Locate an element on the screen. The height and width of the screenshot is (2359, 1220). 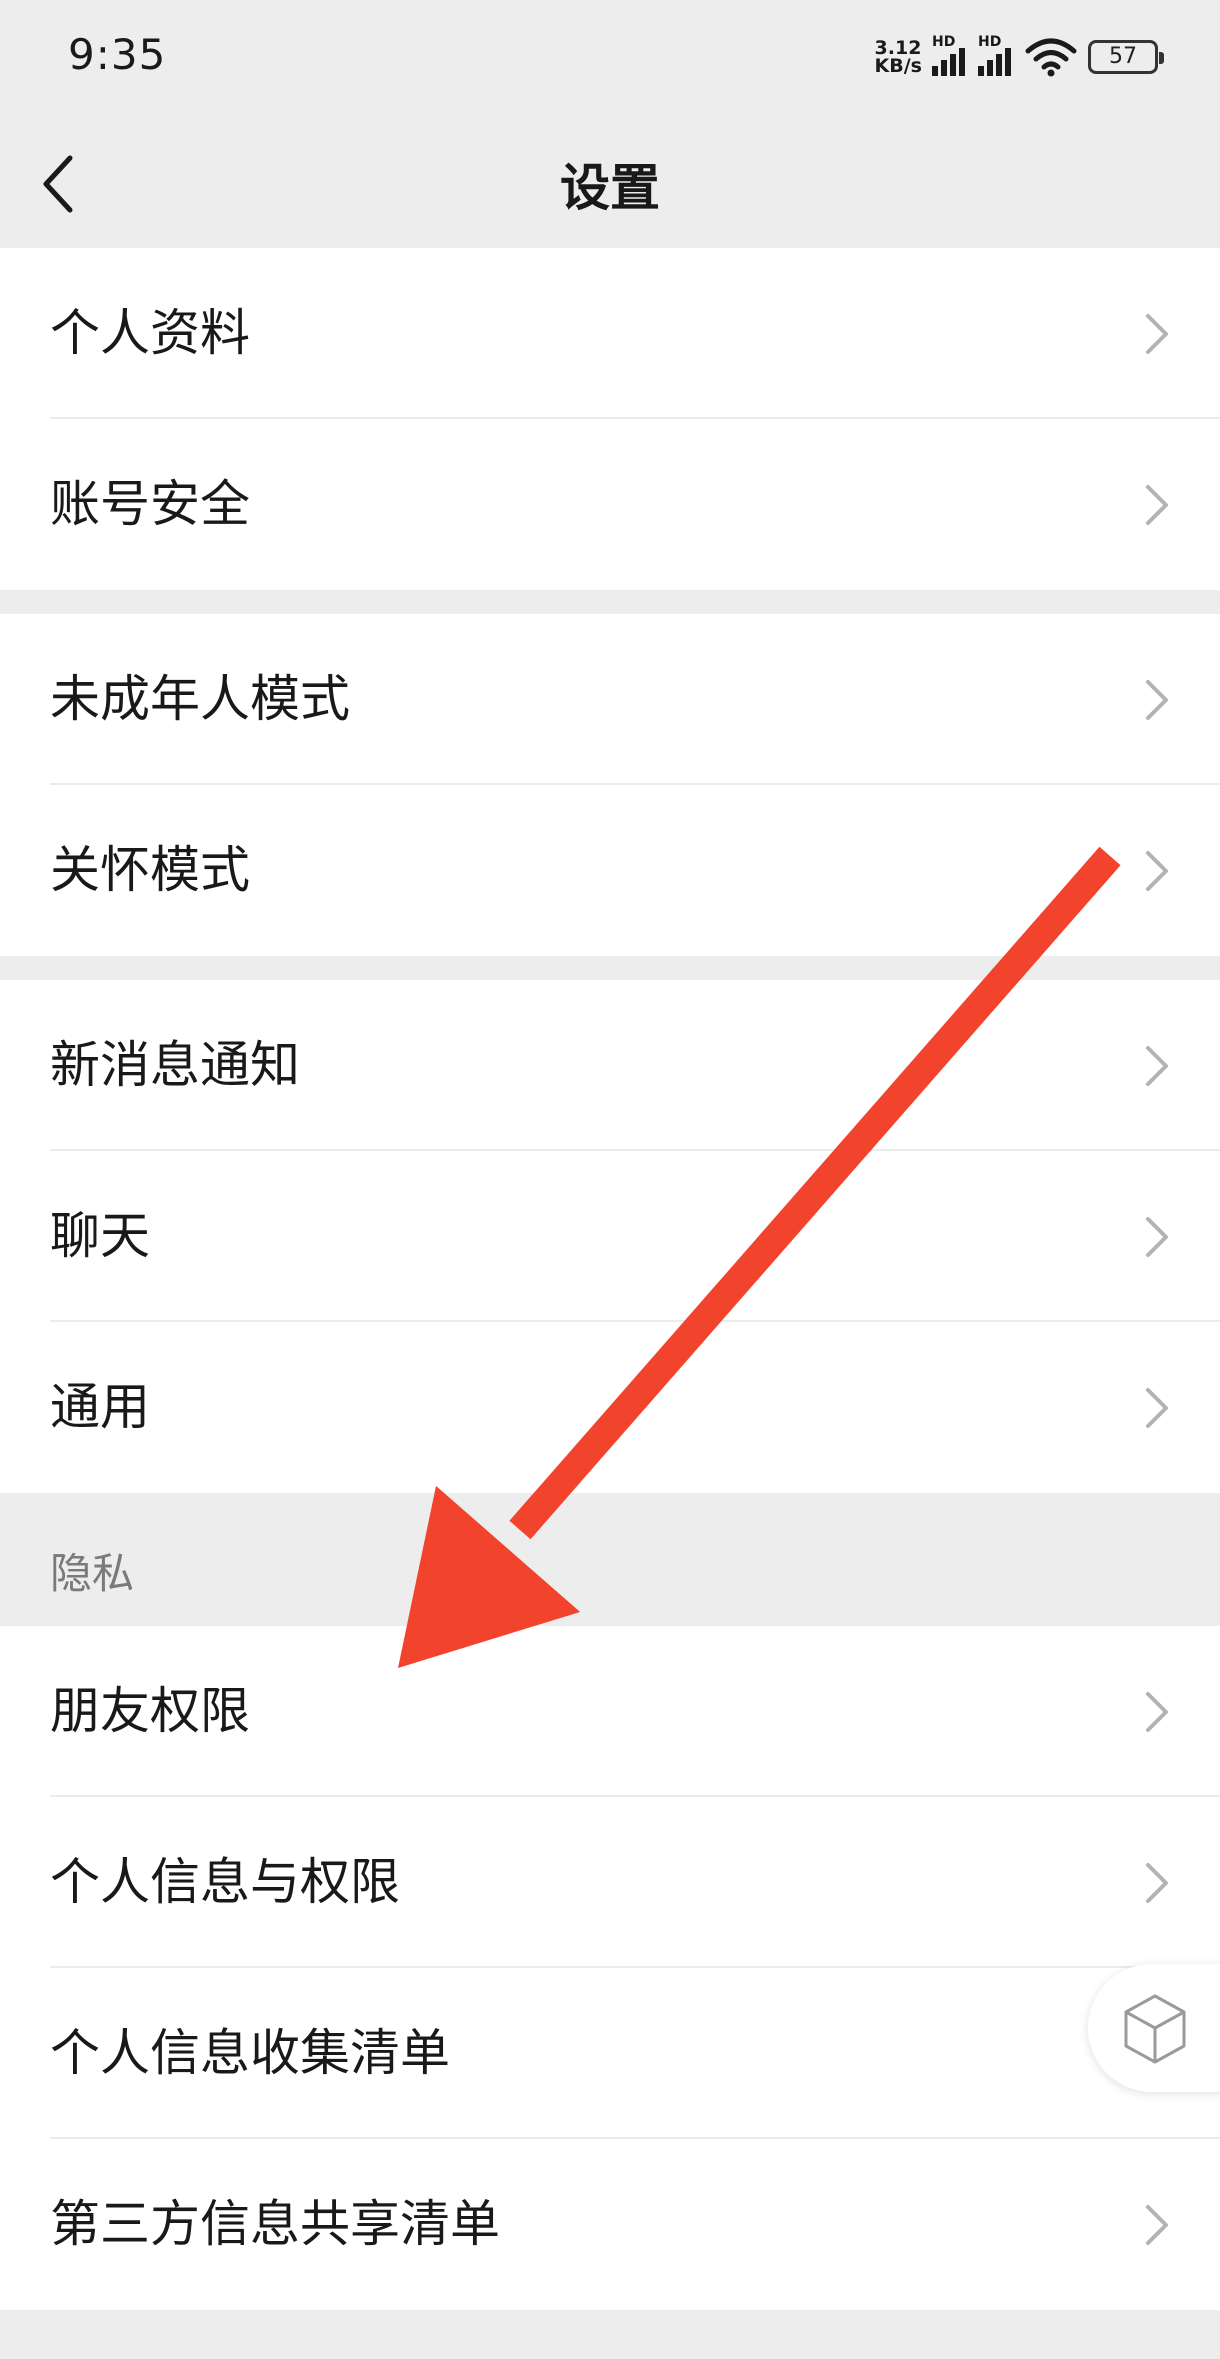
settings-item-label: 关怀模式 is located at coordinates (150, 870).